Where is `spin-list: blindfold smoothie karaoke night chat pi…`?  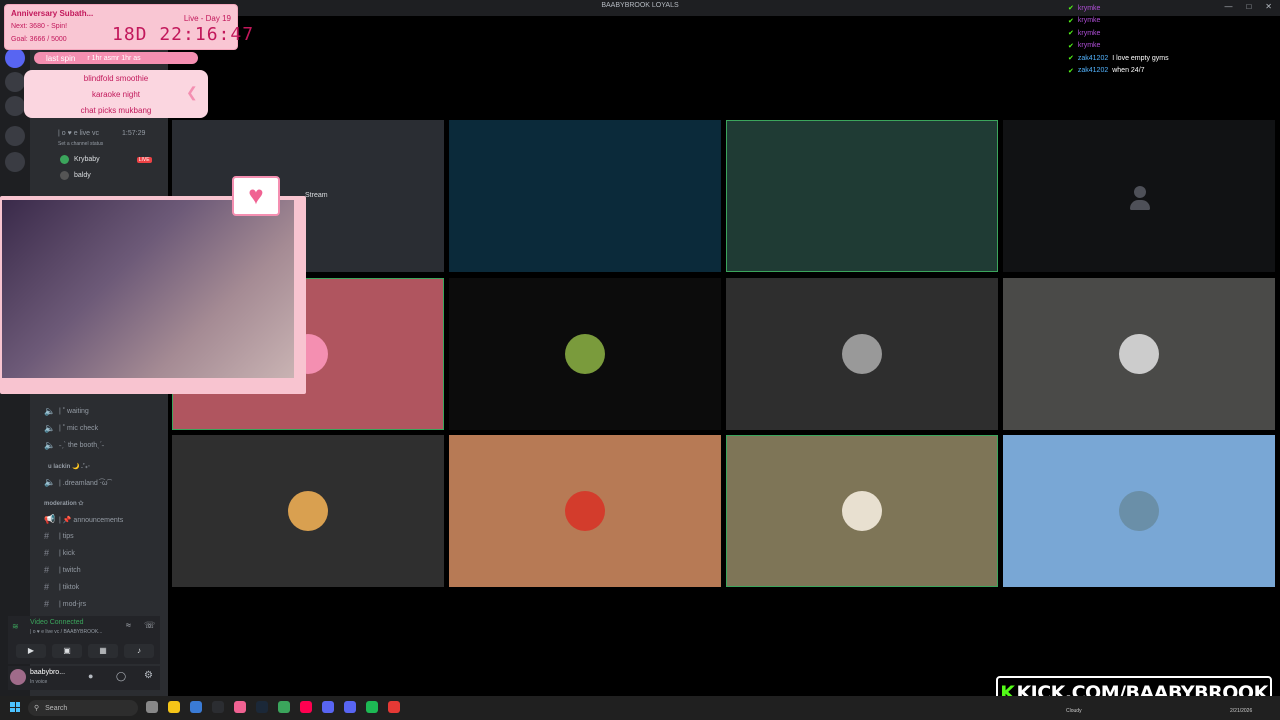 spin-list: blindfold smoothie karaoke night chat pi… is located at coordinates (116, 94).